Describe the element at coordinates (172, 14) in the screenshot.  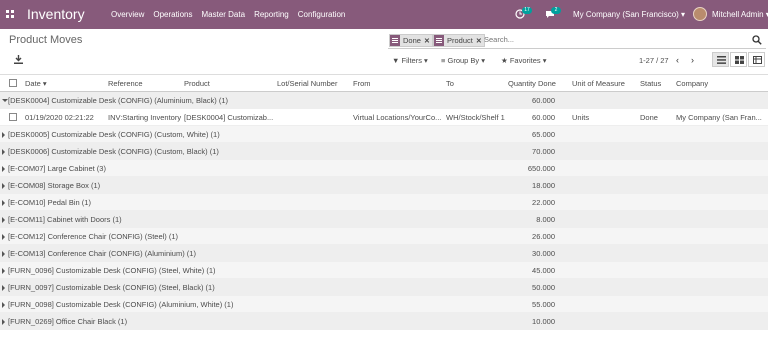
I see `menu-operations: Operations` at that location.